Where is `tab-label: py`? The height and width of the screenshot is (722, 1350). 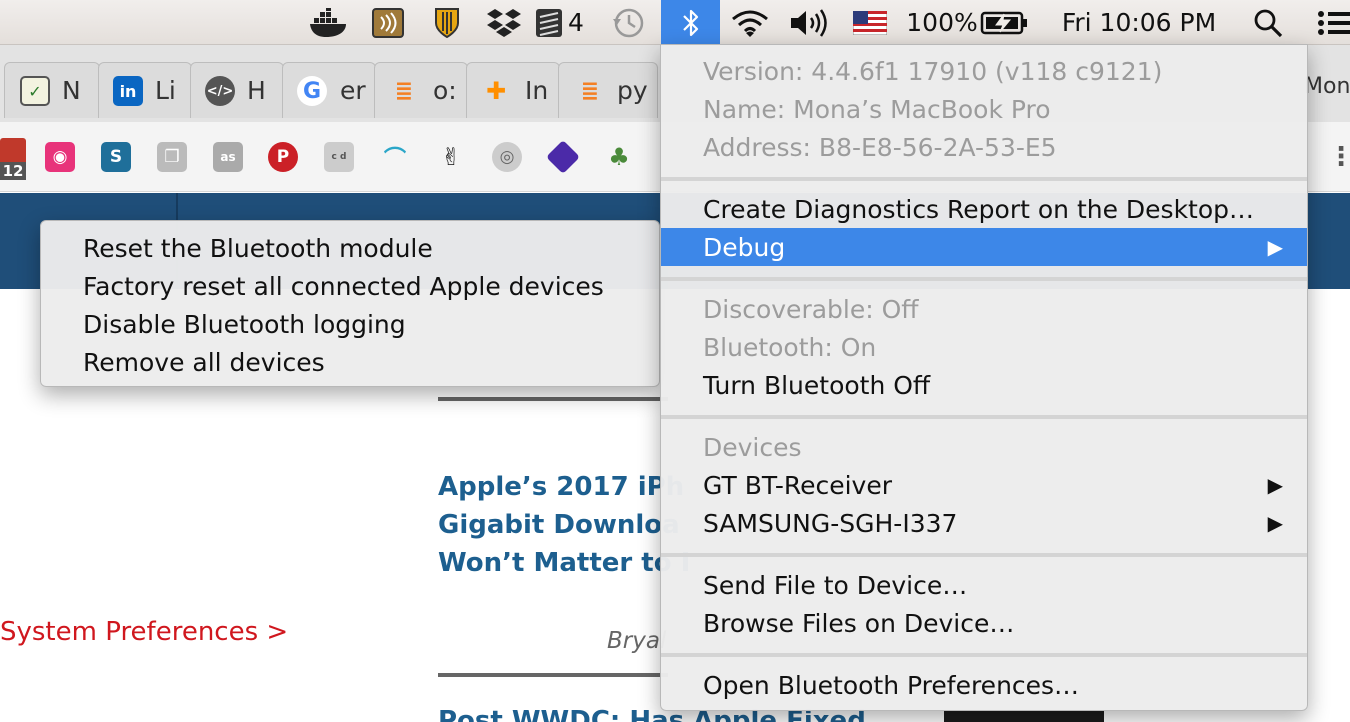
tab-label: py is located at coordinates (632, 90).